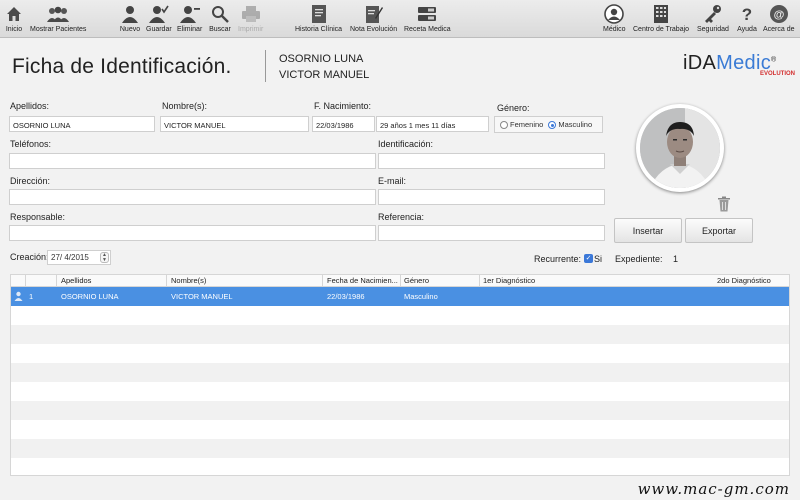 This screenshot has width=800, height=500. I want to click on th-genero: Género, so click(416, 280).